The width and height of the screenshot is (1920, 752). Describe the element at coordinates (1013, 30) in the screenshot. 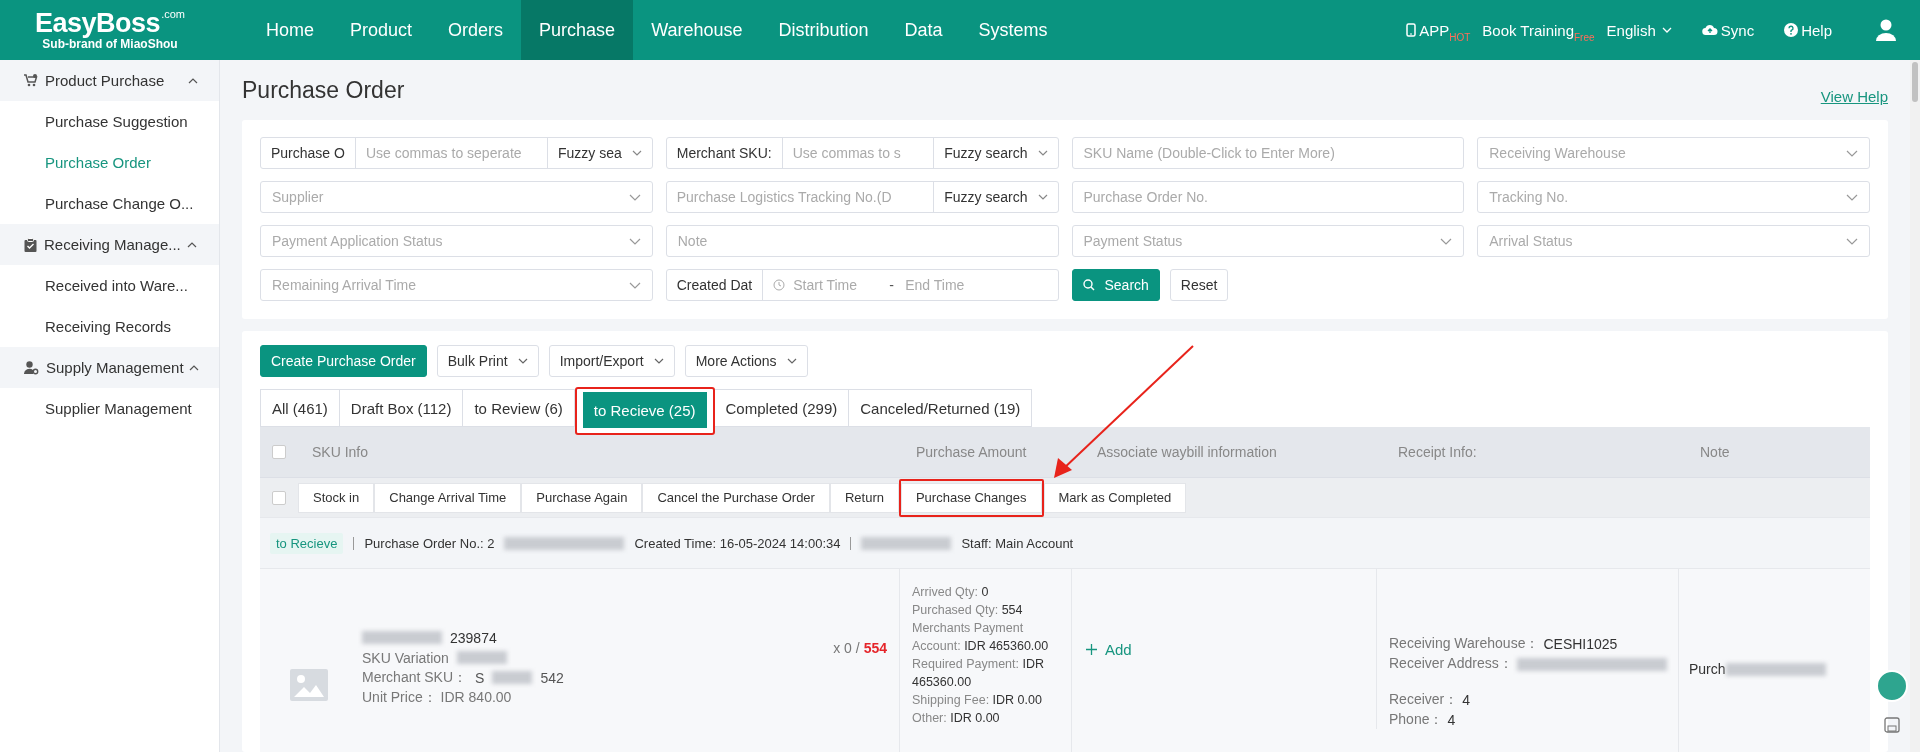

I see `nav-item: Systems` at that location.